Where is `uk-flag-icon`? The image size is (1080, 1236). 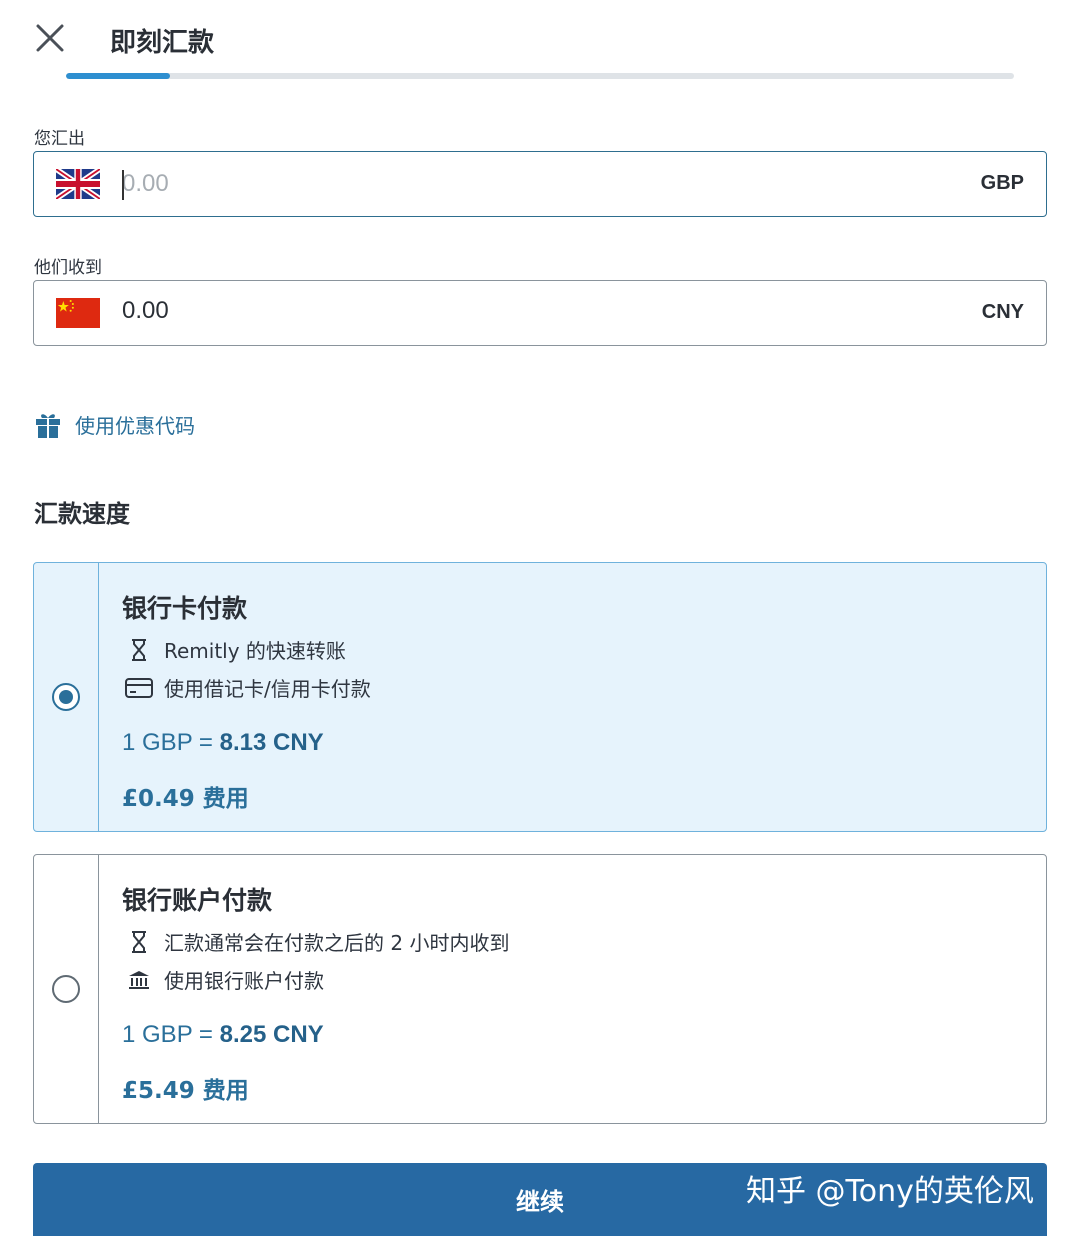 uk-flag-icon is located at coordinates (78, 184).